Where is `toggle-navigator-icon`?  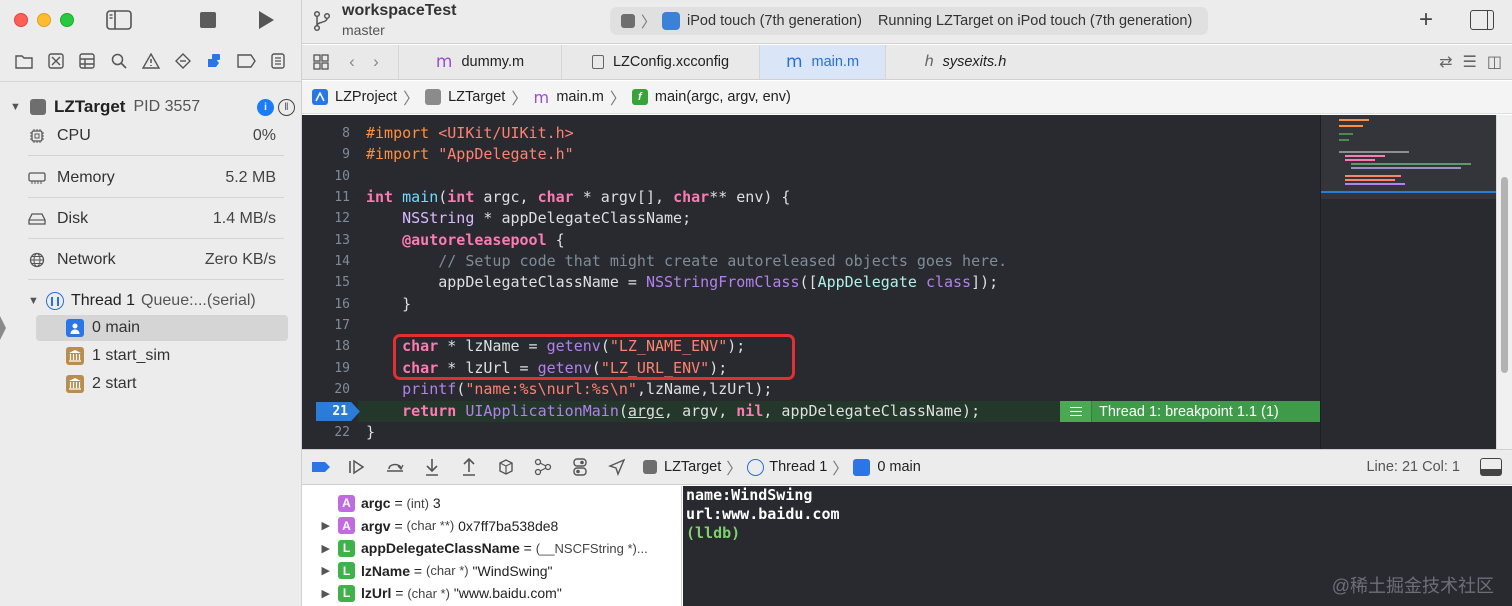 toggle-navigator-icon is located at coordinates (119, 20).